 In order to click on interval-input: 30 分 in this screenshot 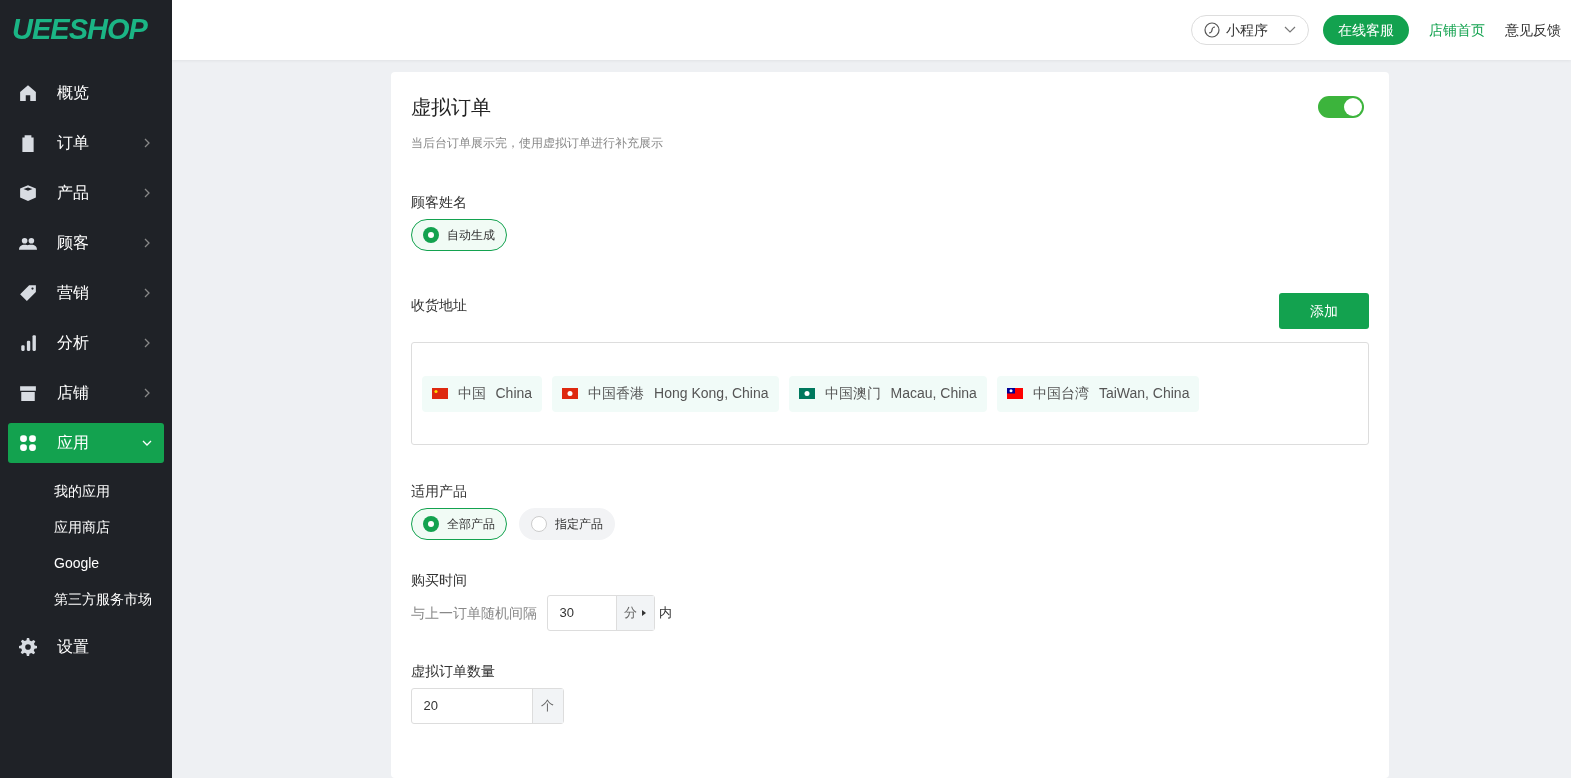, I will do `click(600, 613)`.